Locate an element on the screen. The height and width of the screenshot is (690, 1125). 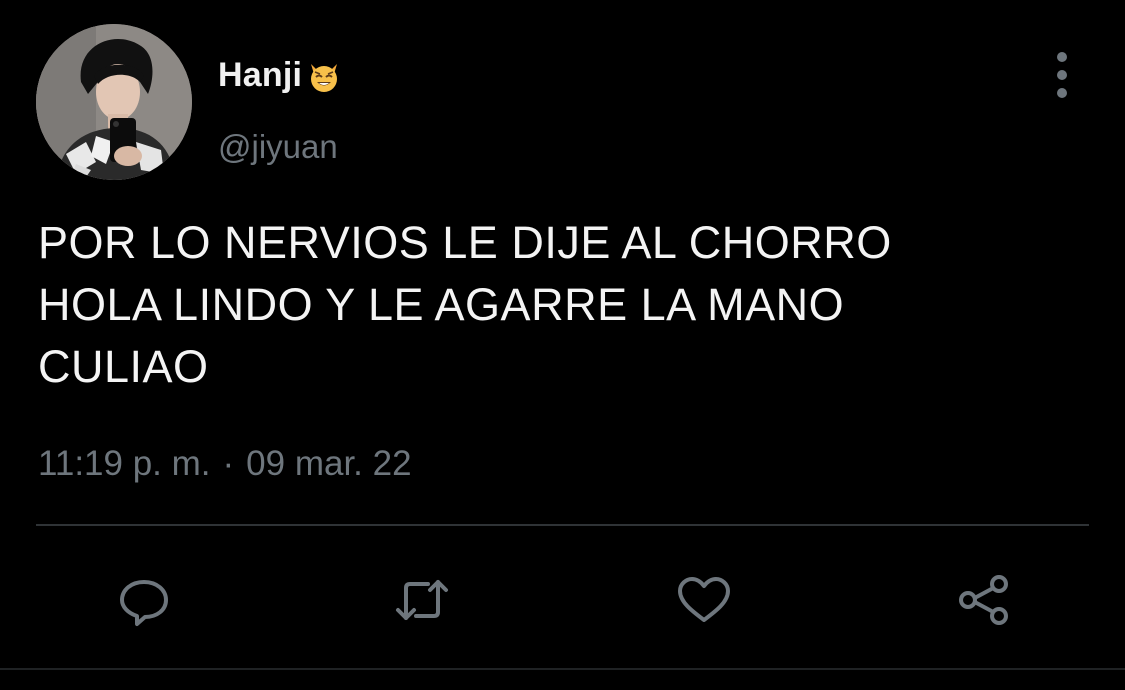
share-icon is located at coordinates (983, 600).